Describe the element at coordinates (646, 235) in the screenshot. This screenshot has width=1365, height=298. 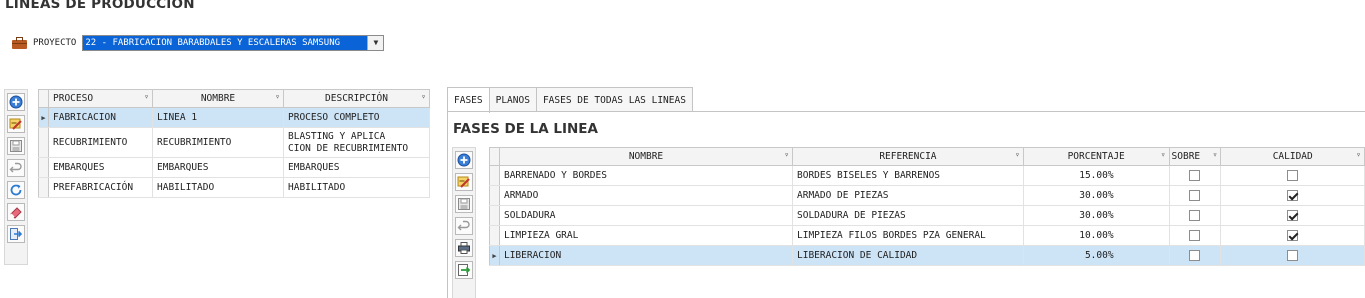
I see `cell-nombre: LIMPIEZA GRAL` at that location.